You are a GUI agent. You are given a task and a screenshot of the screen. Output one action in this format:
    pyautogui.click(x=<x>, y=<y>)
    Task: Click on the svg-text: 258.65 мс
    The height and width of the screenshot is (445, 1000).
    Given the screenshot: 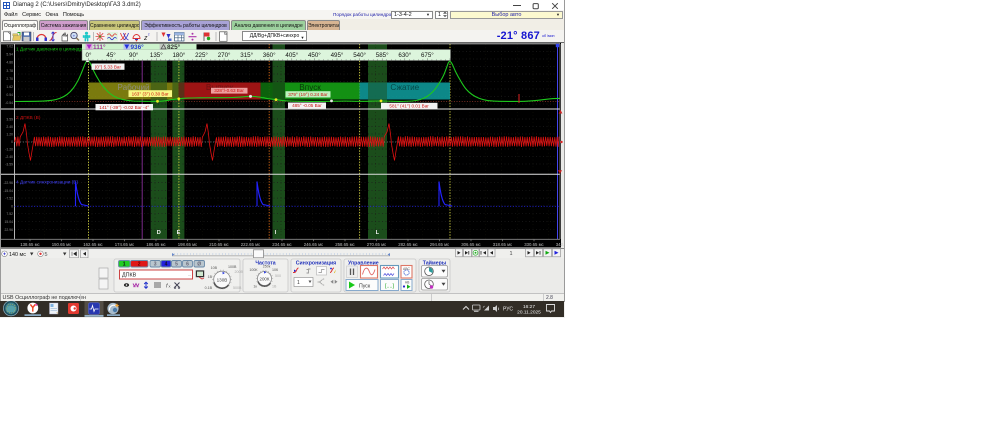 What is the action you would take?
    pyautogui.click(x=345, y=244)
    